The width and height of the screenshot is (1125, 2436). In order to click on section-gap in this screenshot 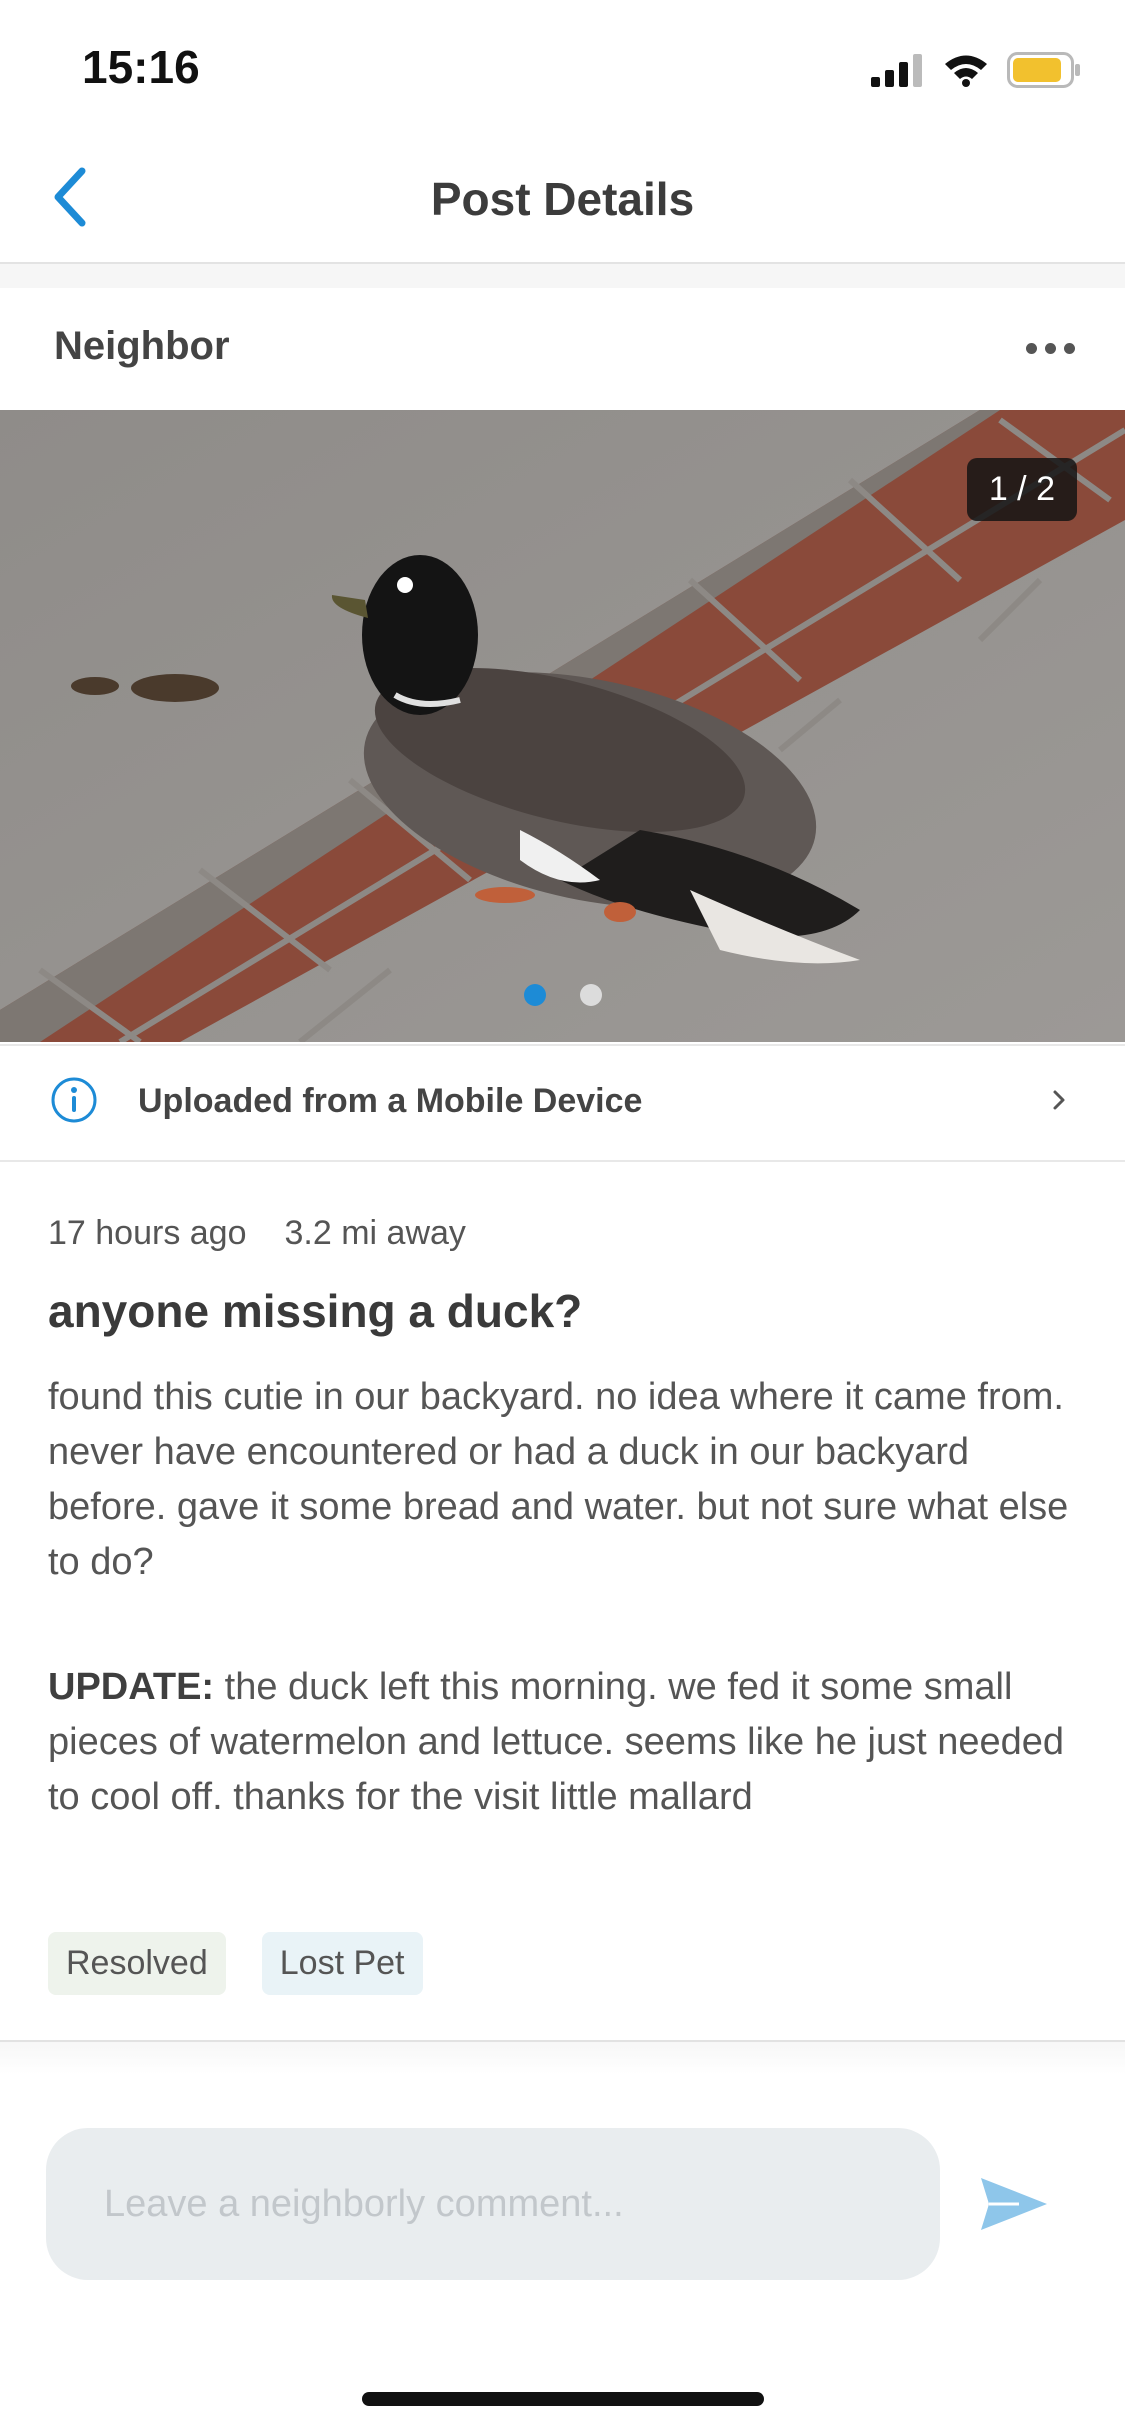, I will do `click(562, 276)`.